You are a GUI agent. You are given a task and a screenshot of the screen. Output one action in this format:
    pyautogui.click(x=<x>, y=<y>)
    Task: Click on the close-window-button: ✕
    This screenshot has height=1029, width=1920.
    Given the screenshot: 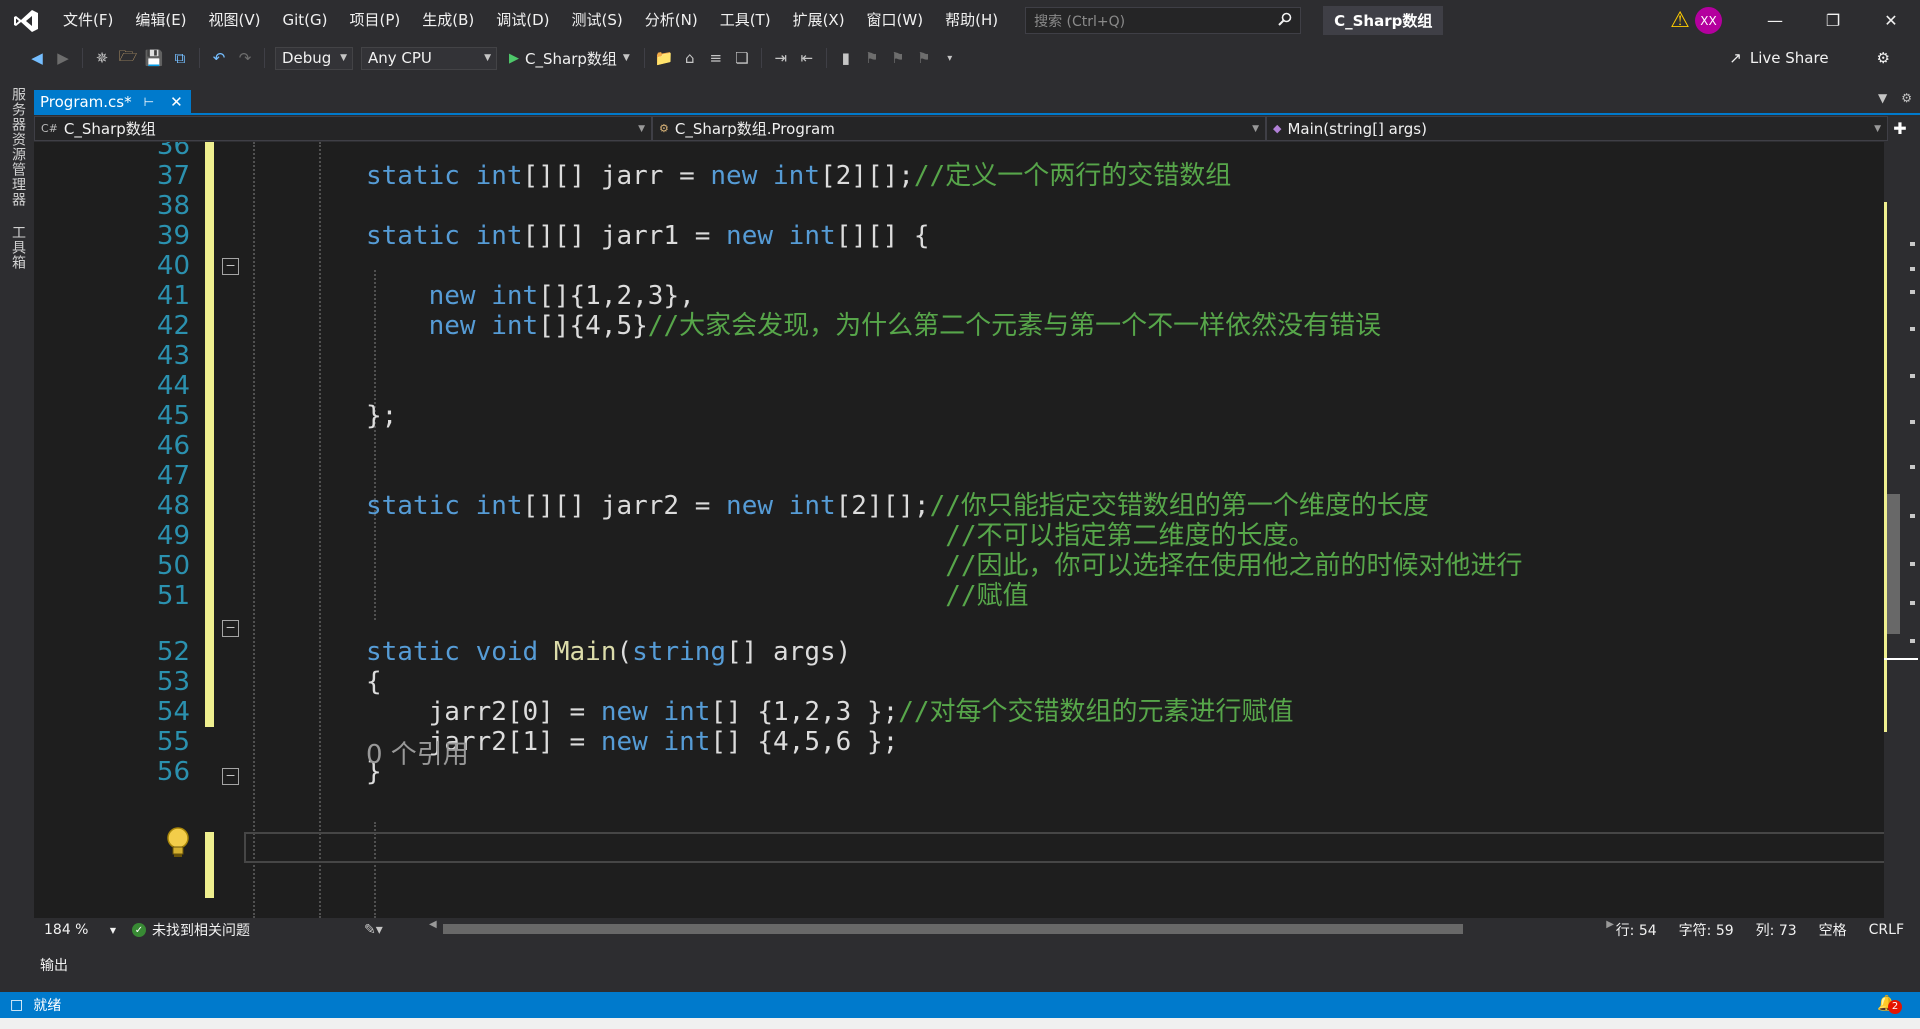 What is the action you would take?
    pyautogui.click(x=1891, y=20)
    